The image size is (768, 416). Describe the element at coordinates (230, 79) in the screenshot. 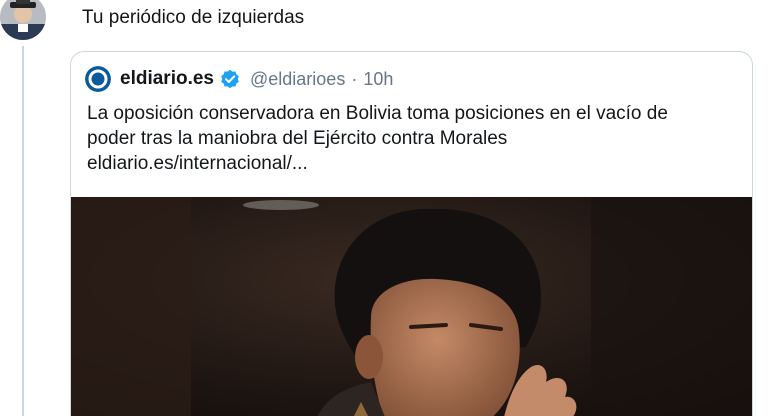

I see `verified-badge-icon` at that location.